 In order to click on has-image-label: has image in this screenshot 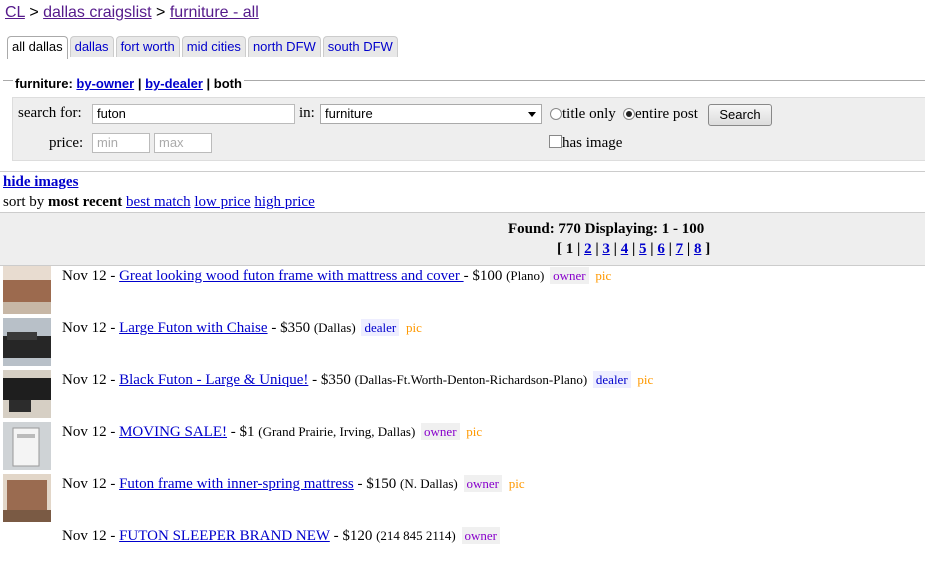, I will do `click(592, 143)`.